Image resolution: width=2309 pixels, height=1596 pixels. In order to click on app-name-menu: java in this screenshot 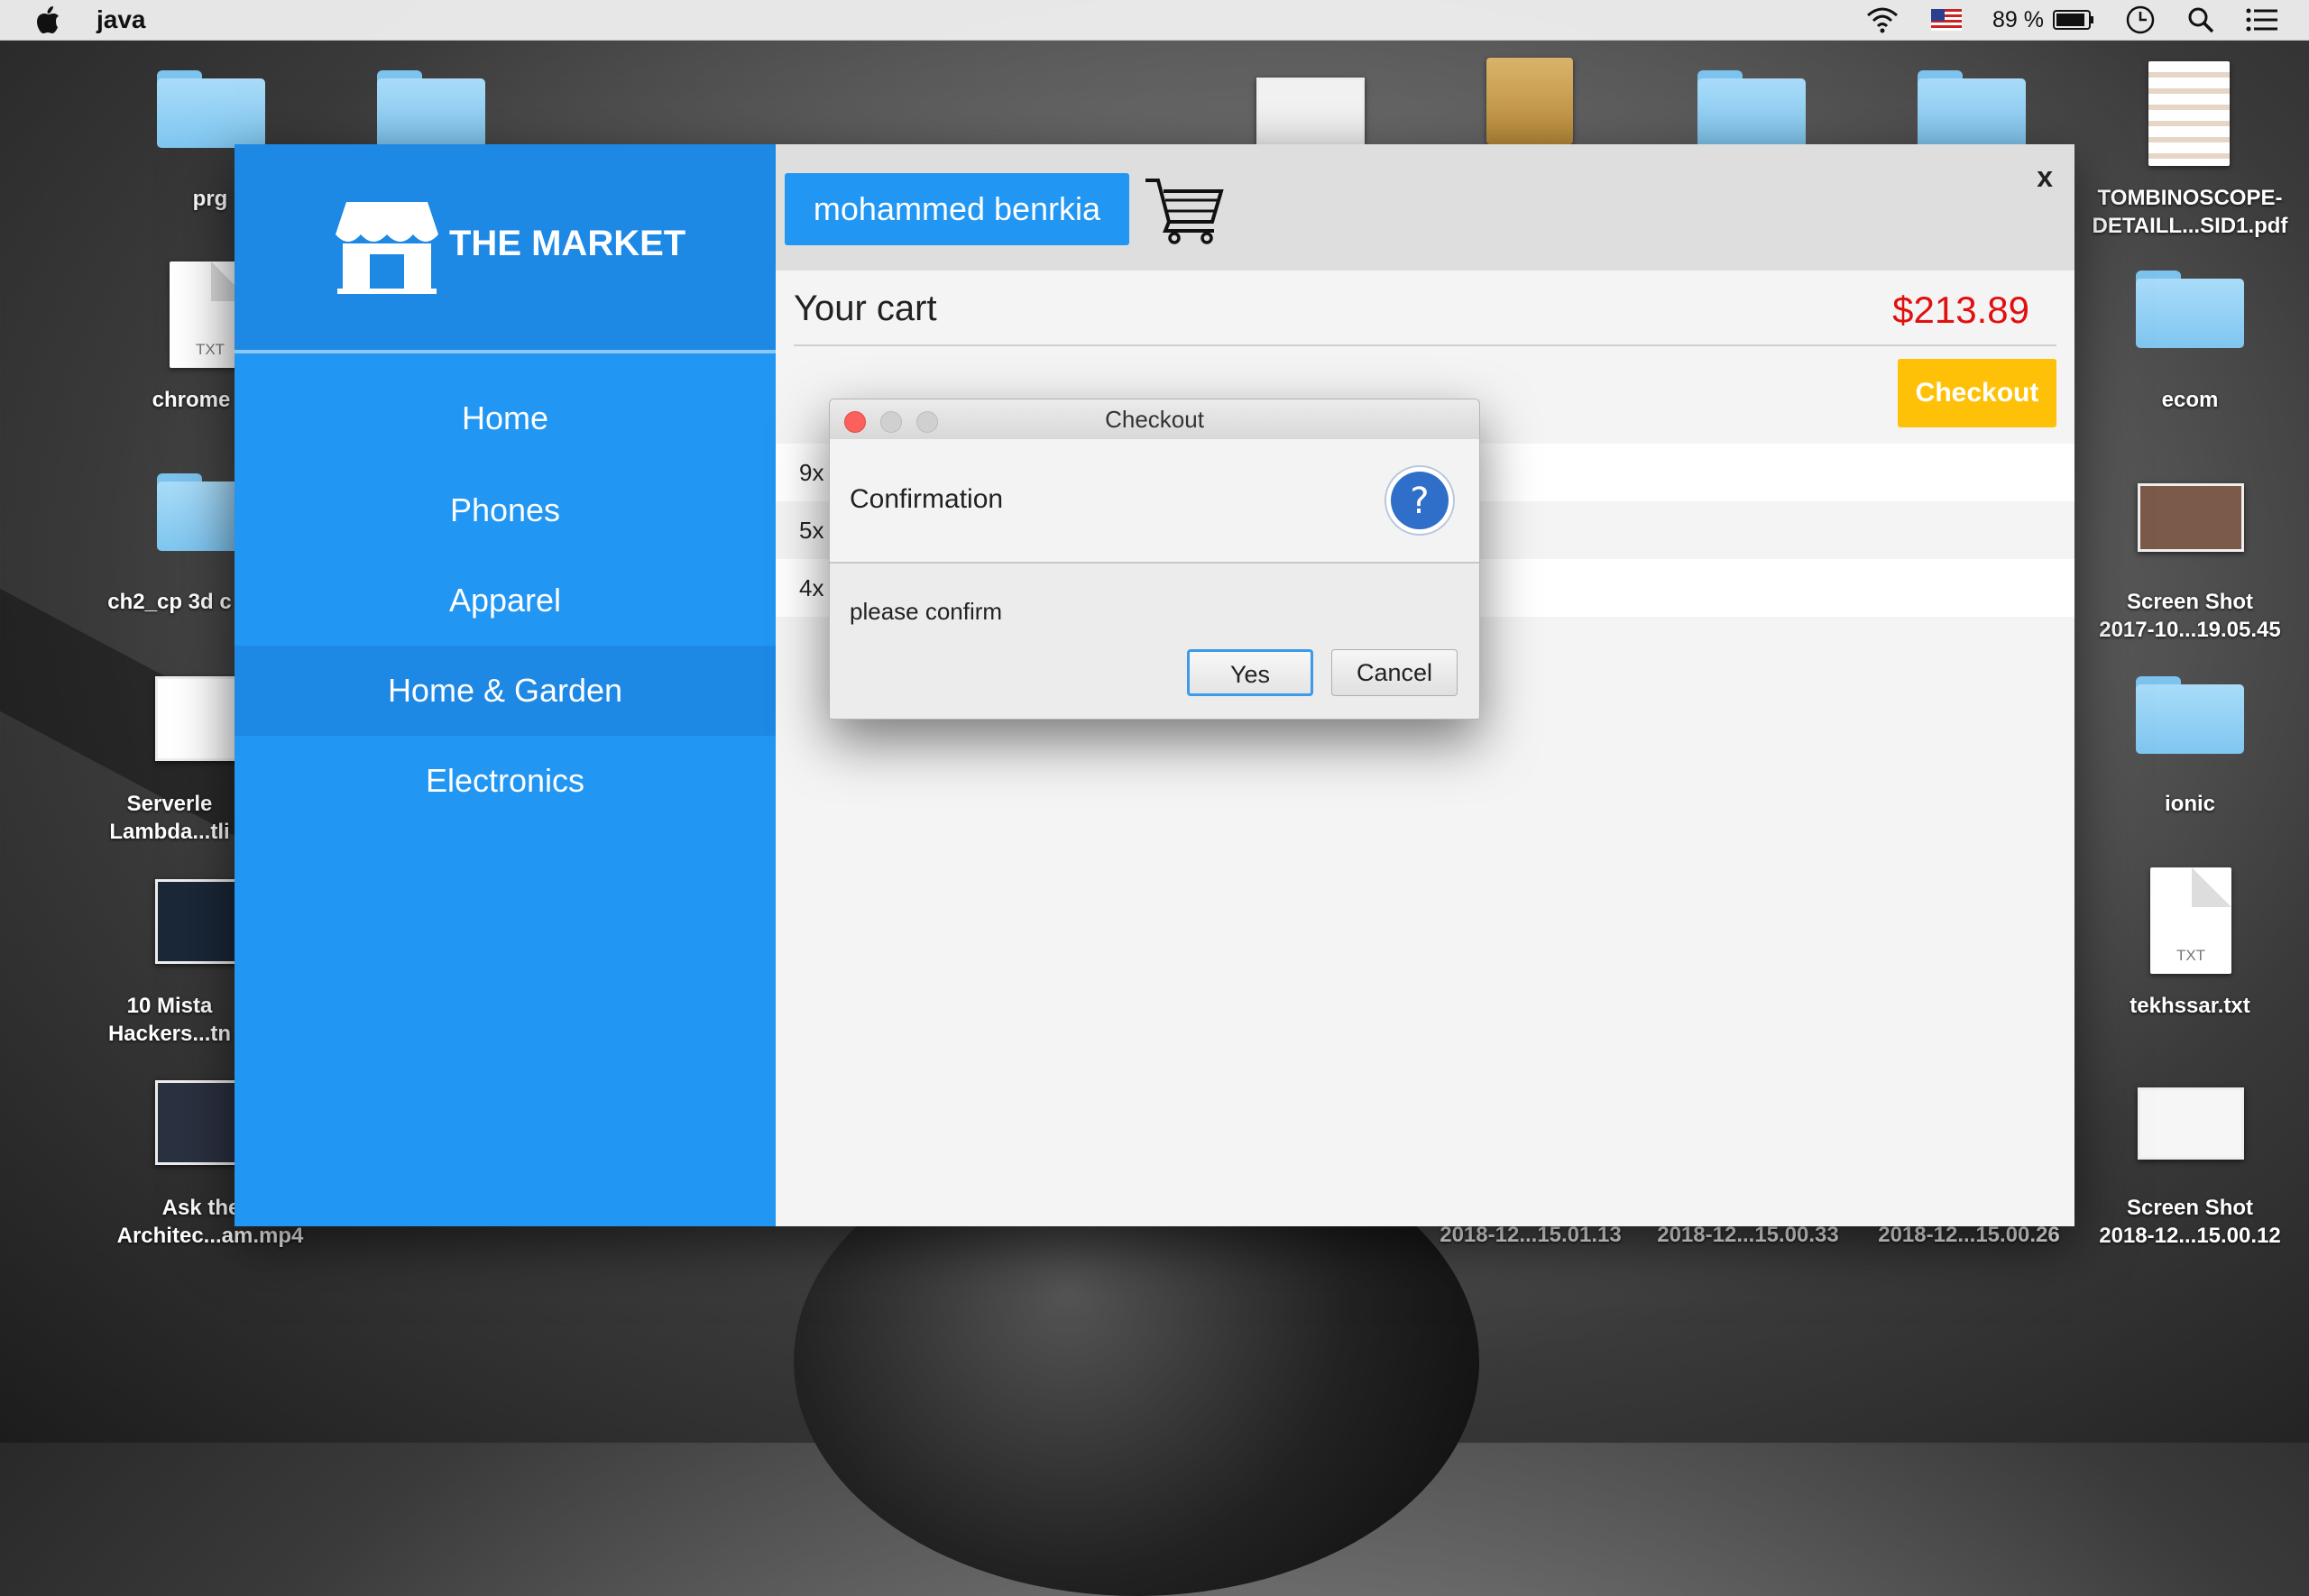, I will do `click(122, 19)`.